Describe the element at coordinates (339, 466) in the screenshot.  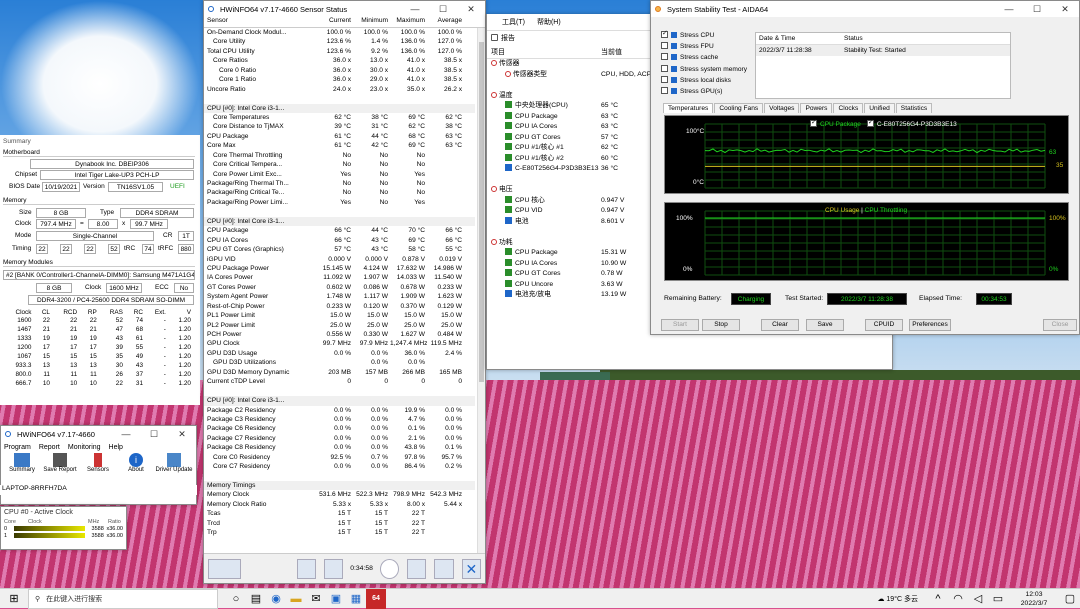
I see `sensor-row: Core C7 Residency 0.0 % 0.0 % 86.4 % 0.2 %` at that location.